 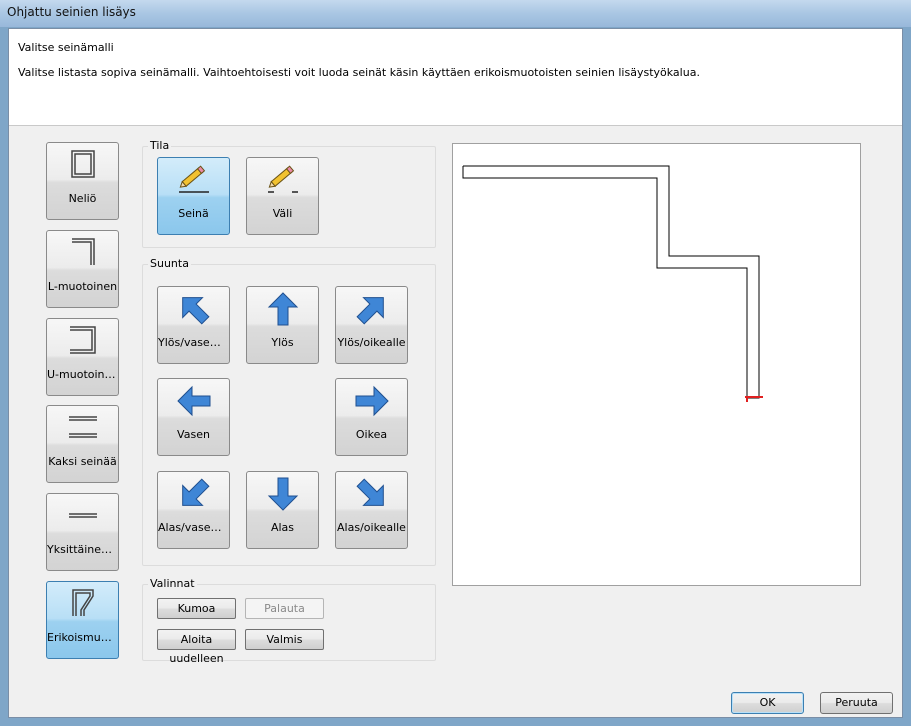 I want to click on custom-shape-wall-icon, so click(x=82, y=602).